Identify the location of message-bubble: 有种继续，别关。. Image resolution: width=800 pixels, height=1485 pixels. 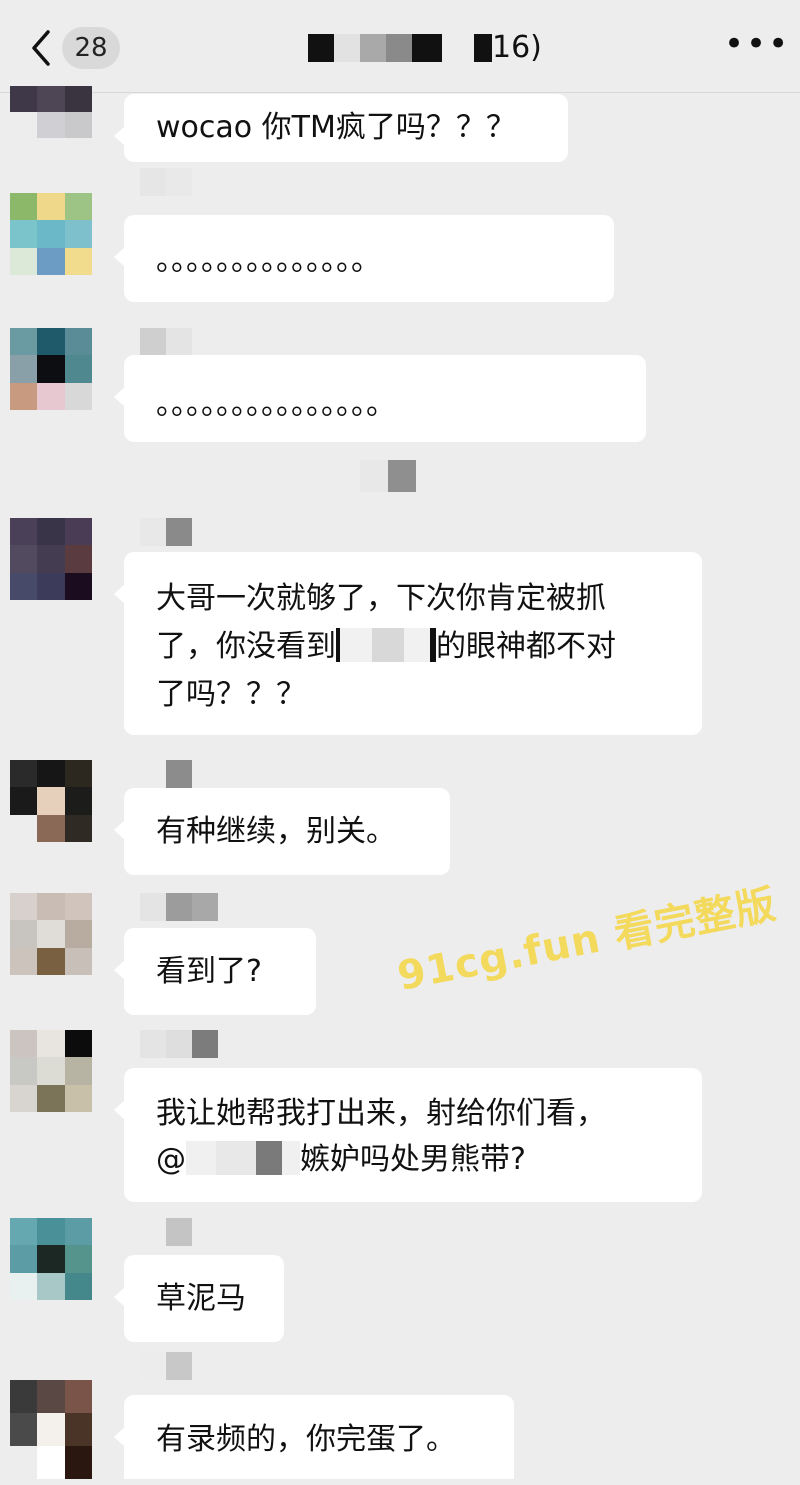
(282, 831).